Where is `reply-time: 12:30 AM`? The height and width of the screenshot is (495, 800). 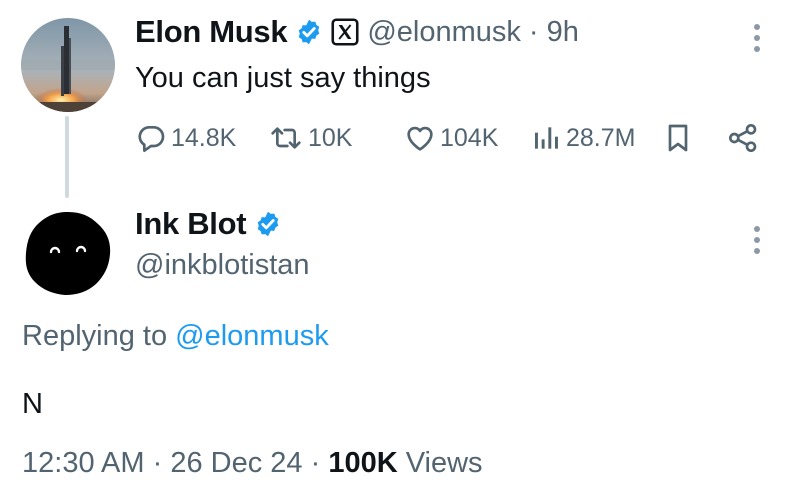
reply-time: 12:30 AM is located at coordinates (83, 463).